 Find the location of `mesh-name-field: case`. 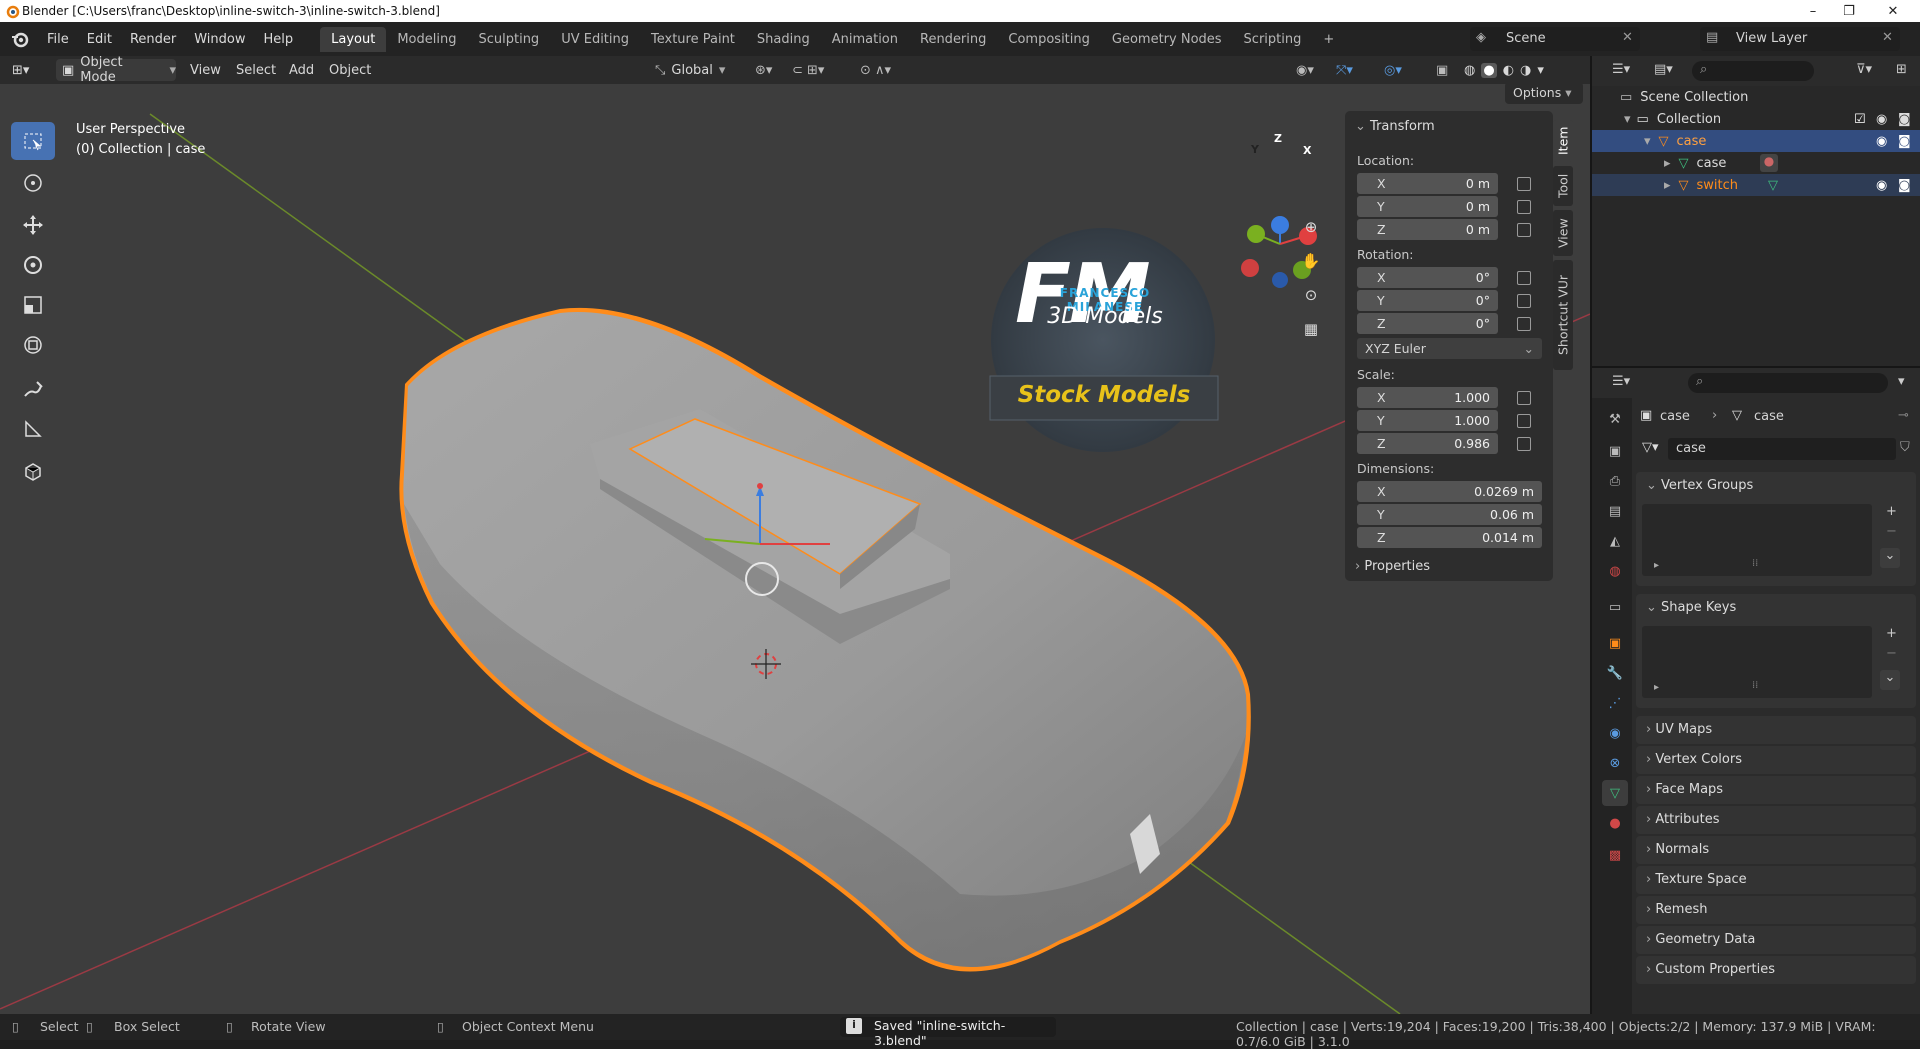

mesh-name-field: case is located at coordinates (1782, 449).